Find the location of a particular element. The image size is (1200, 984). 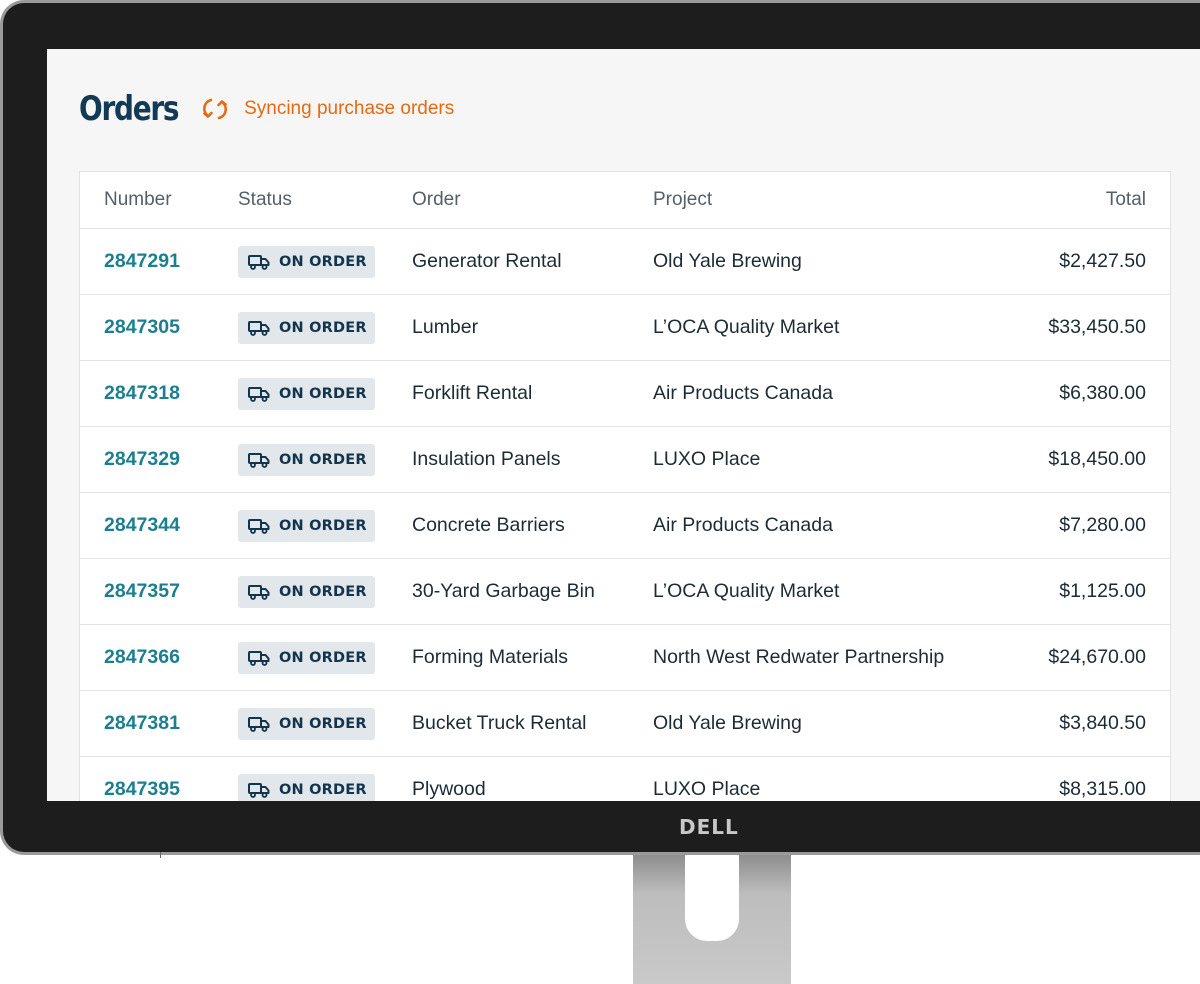

order-number-cell: 2847318 is located at coordinates (159, 393).